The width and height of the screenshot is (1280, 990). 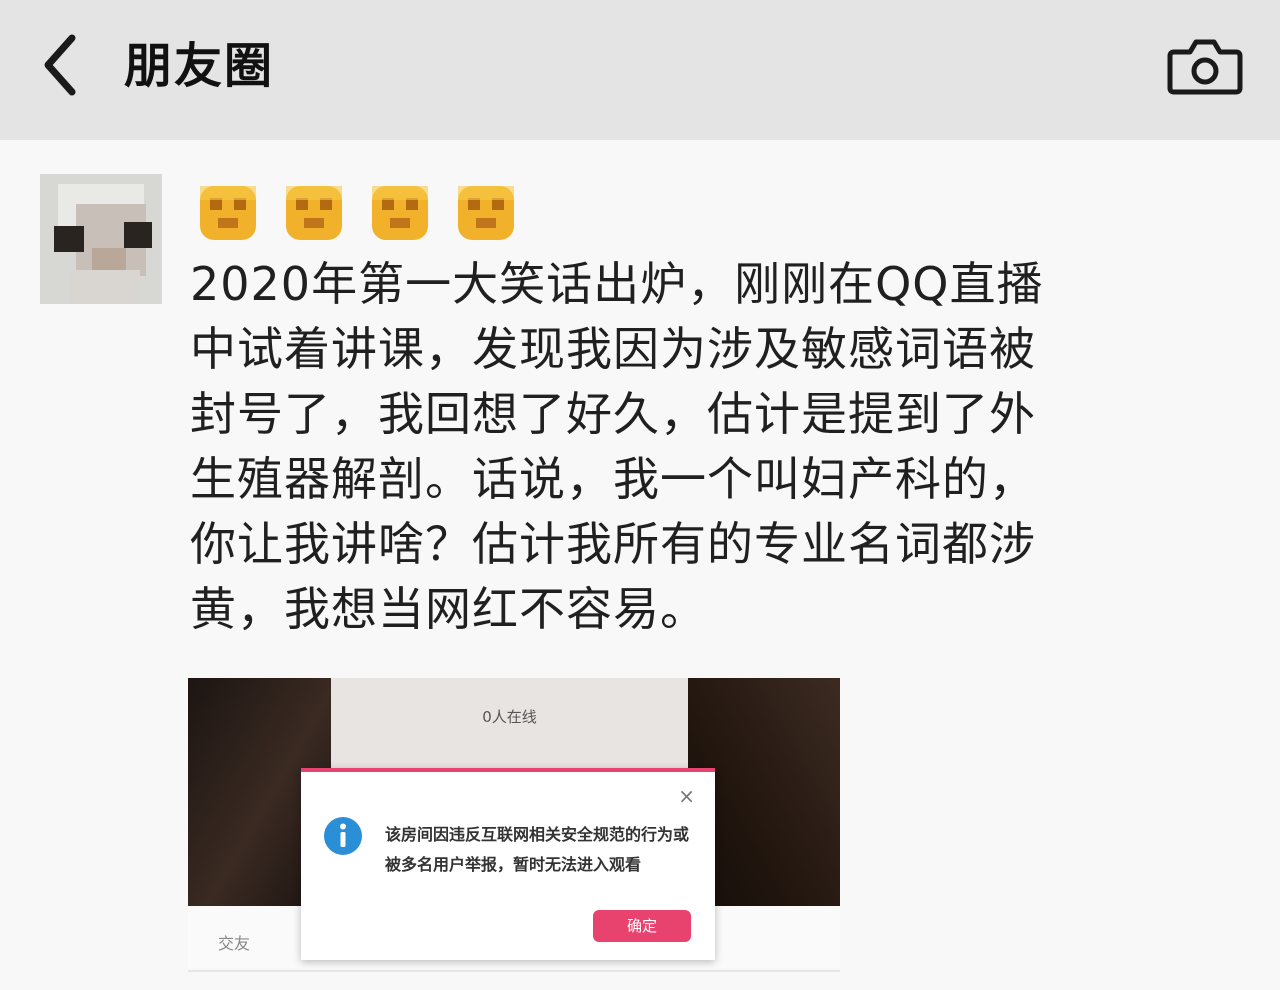 I want to click on back-button, so click(x=60, y=65).